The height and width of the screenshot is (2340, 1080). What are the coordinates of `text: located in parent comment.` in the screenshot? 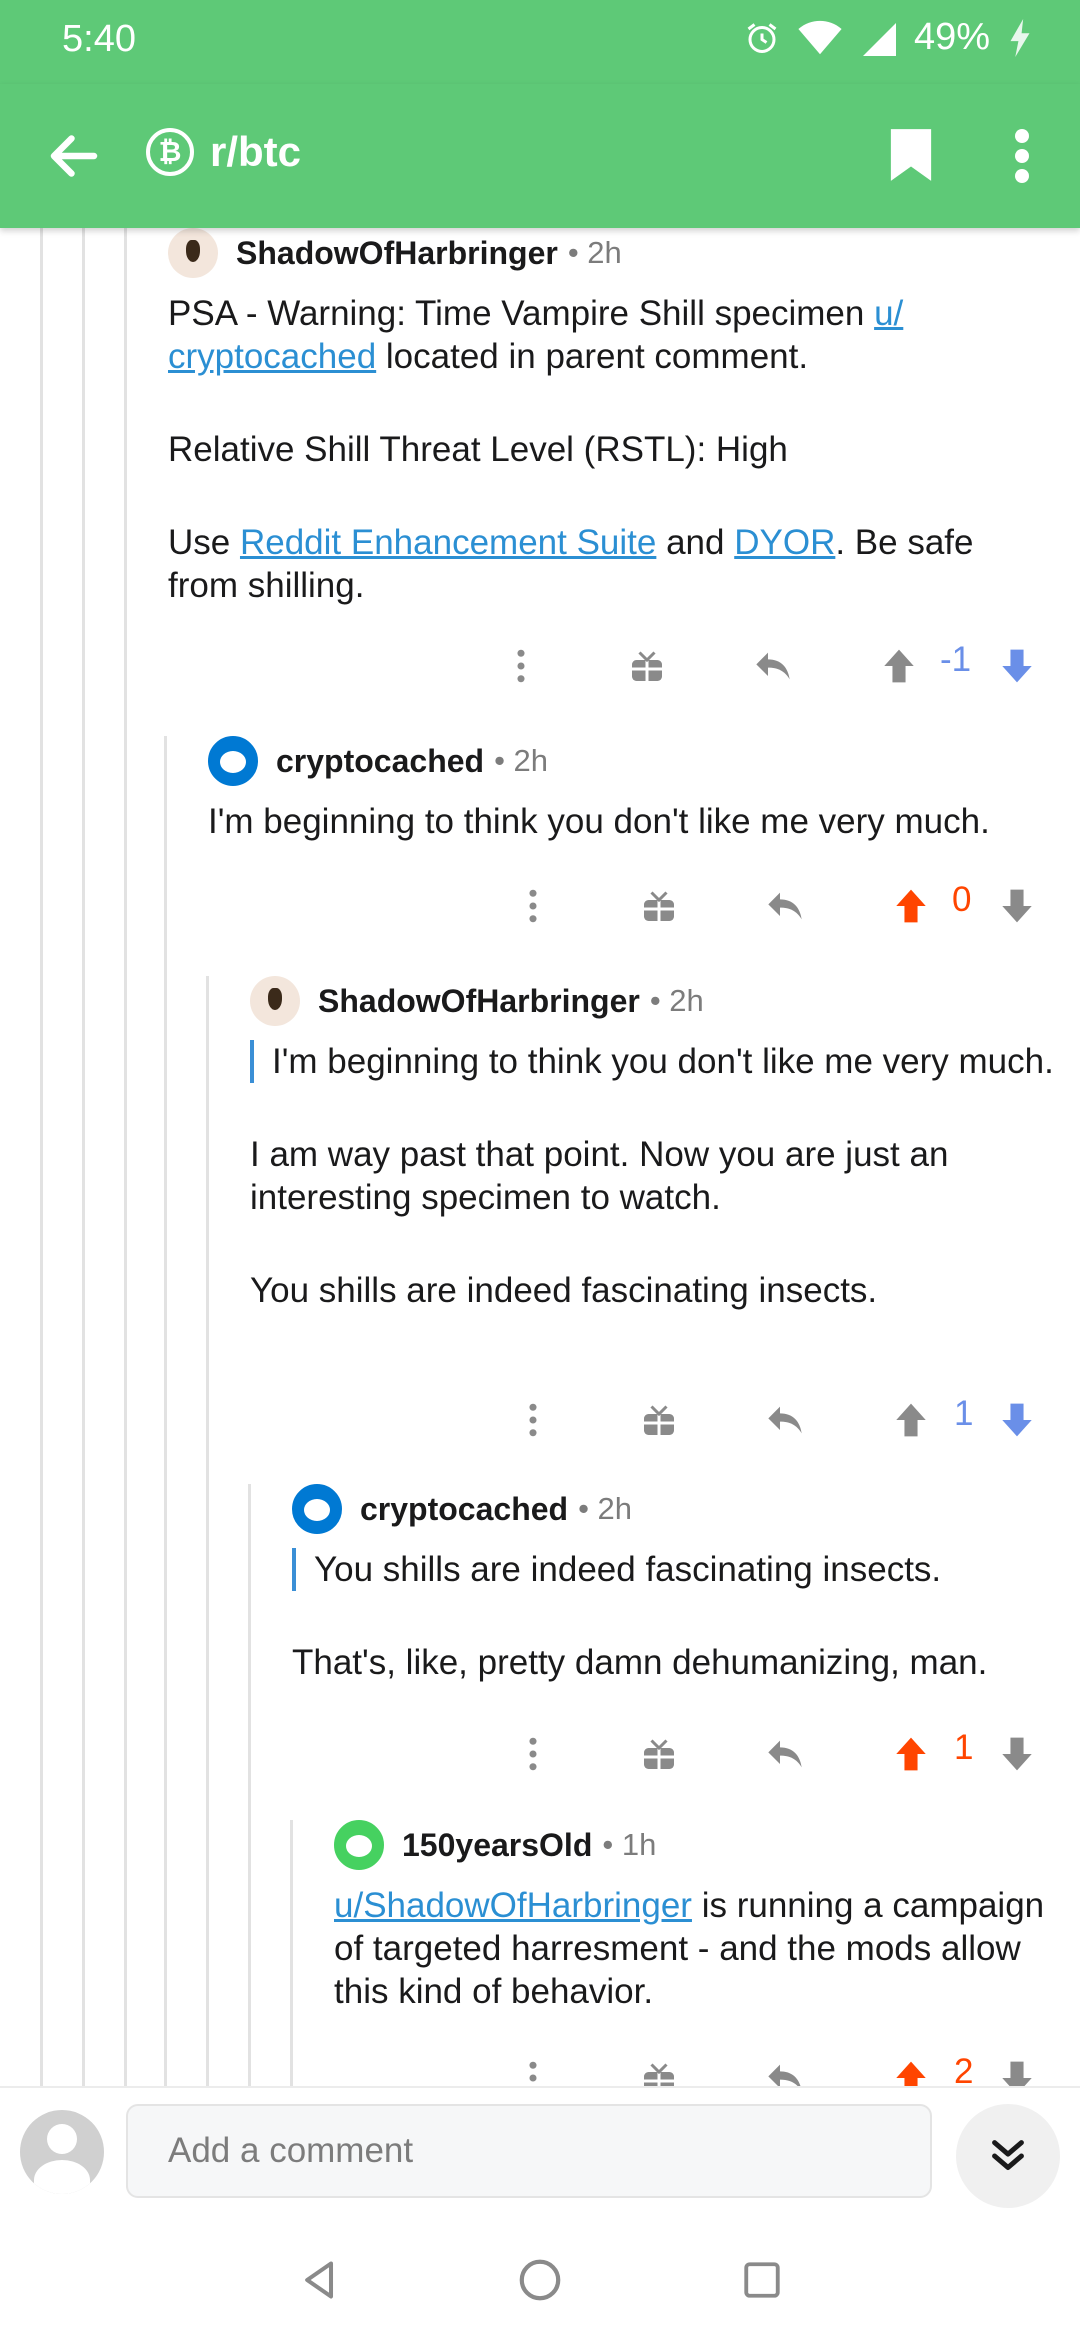 It's located at (592, 356).